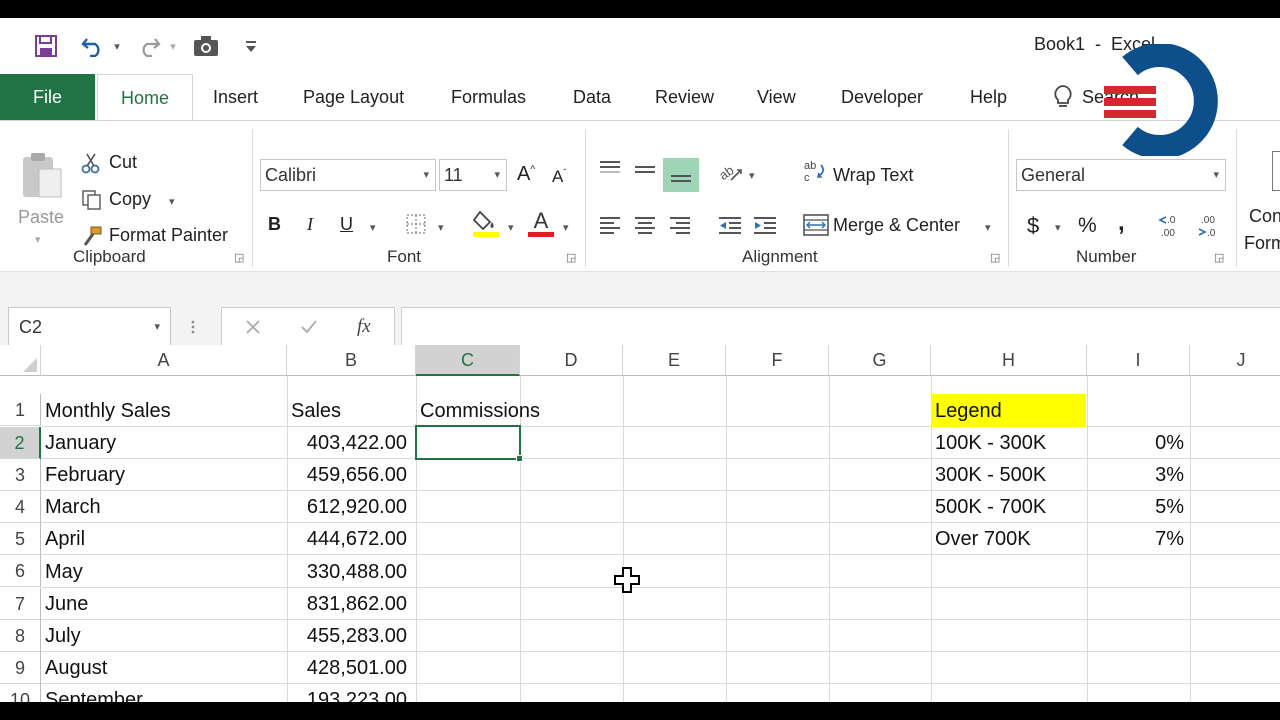 The height and width of the screenshot is (720, 1280). I want to click on tab-developer: Developer, so click(882, 97).